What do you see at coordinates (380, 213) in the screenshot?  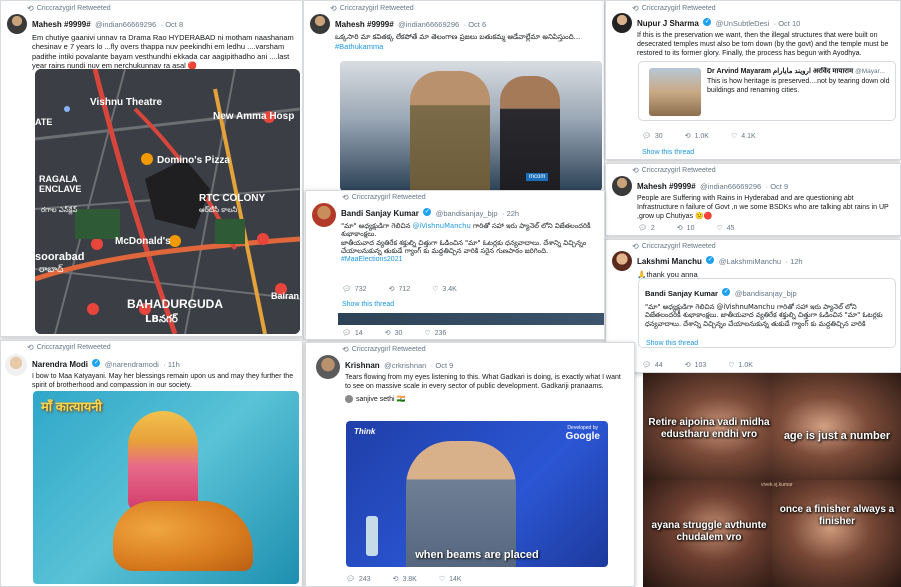 I see `author-name: Bandi Sanjay Kumar` at bounding box center [380, 213].